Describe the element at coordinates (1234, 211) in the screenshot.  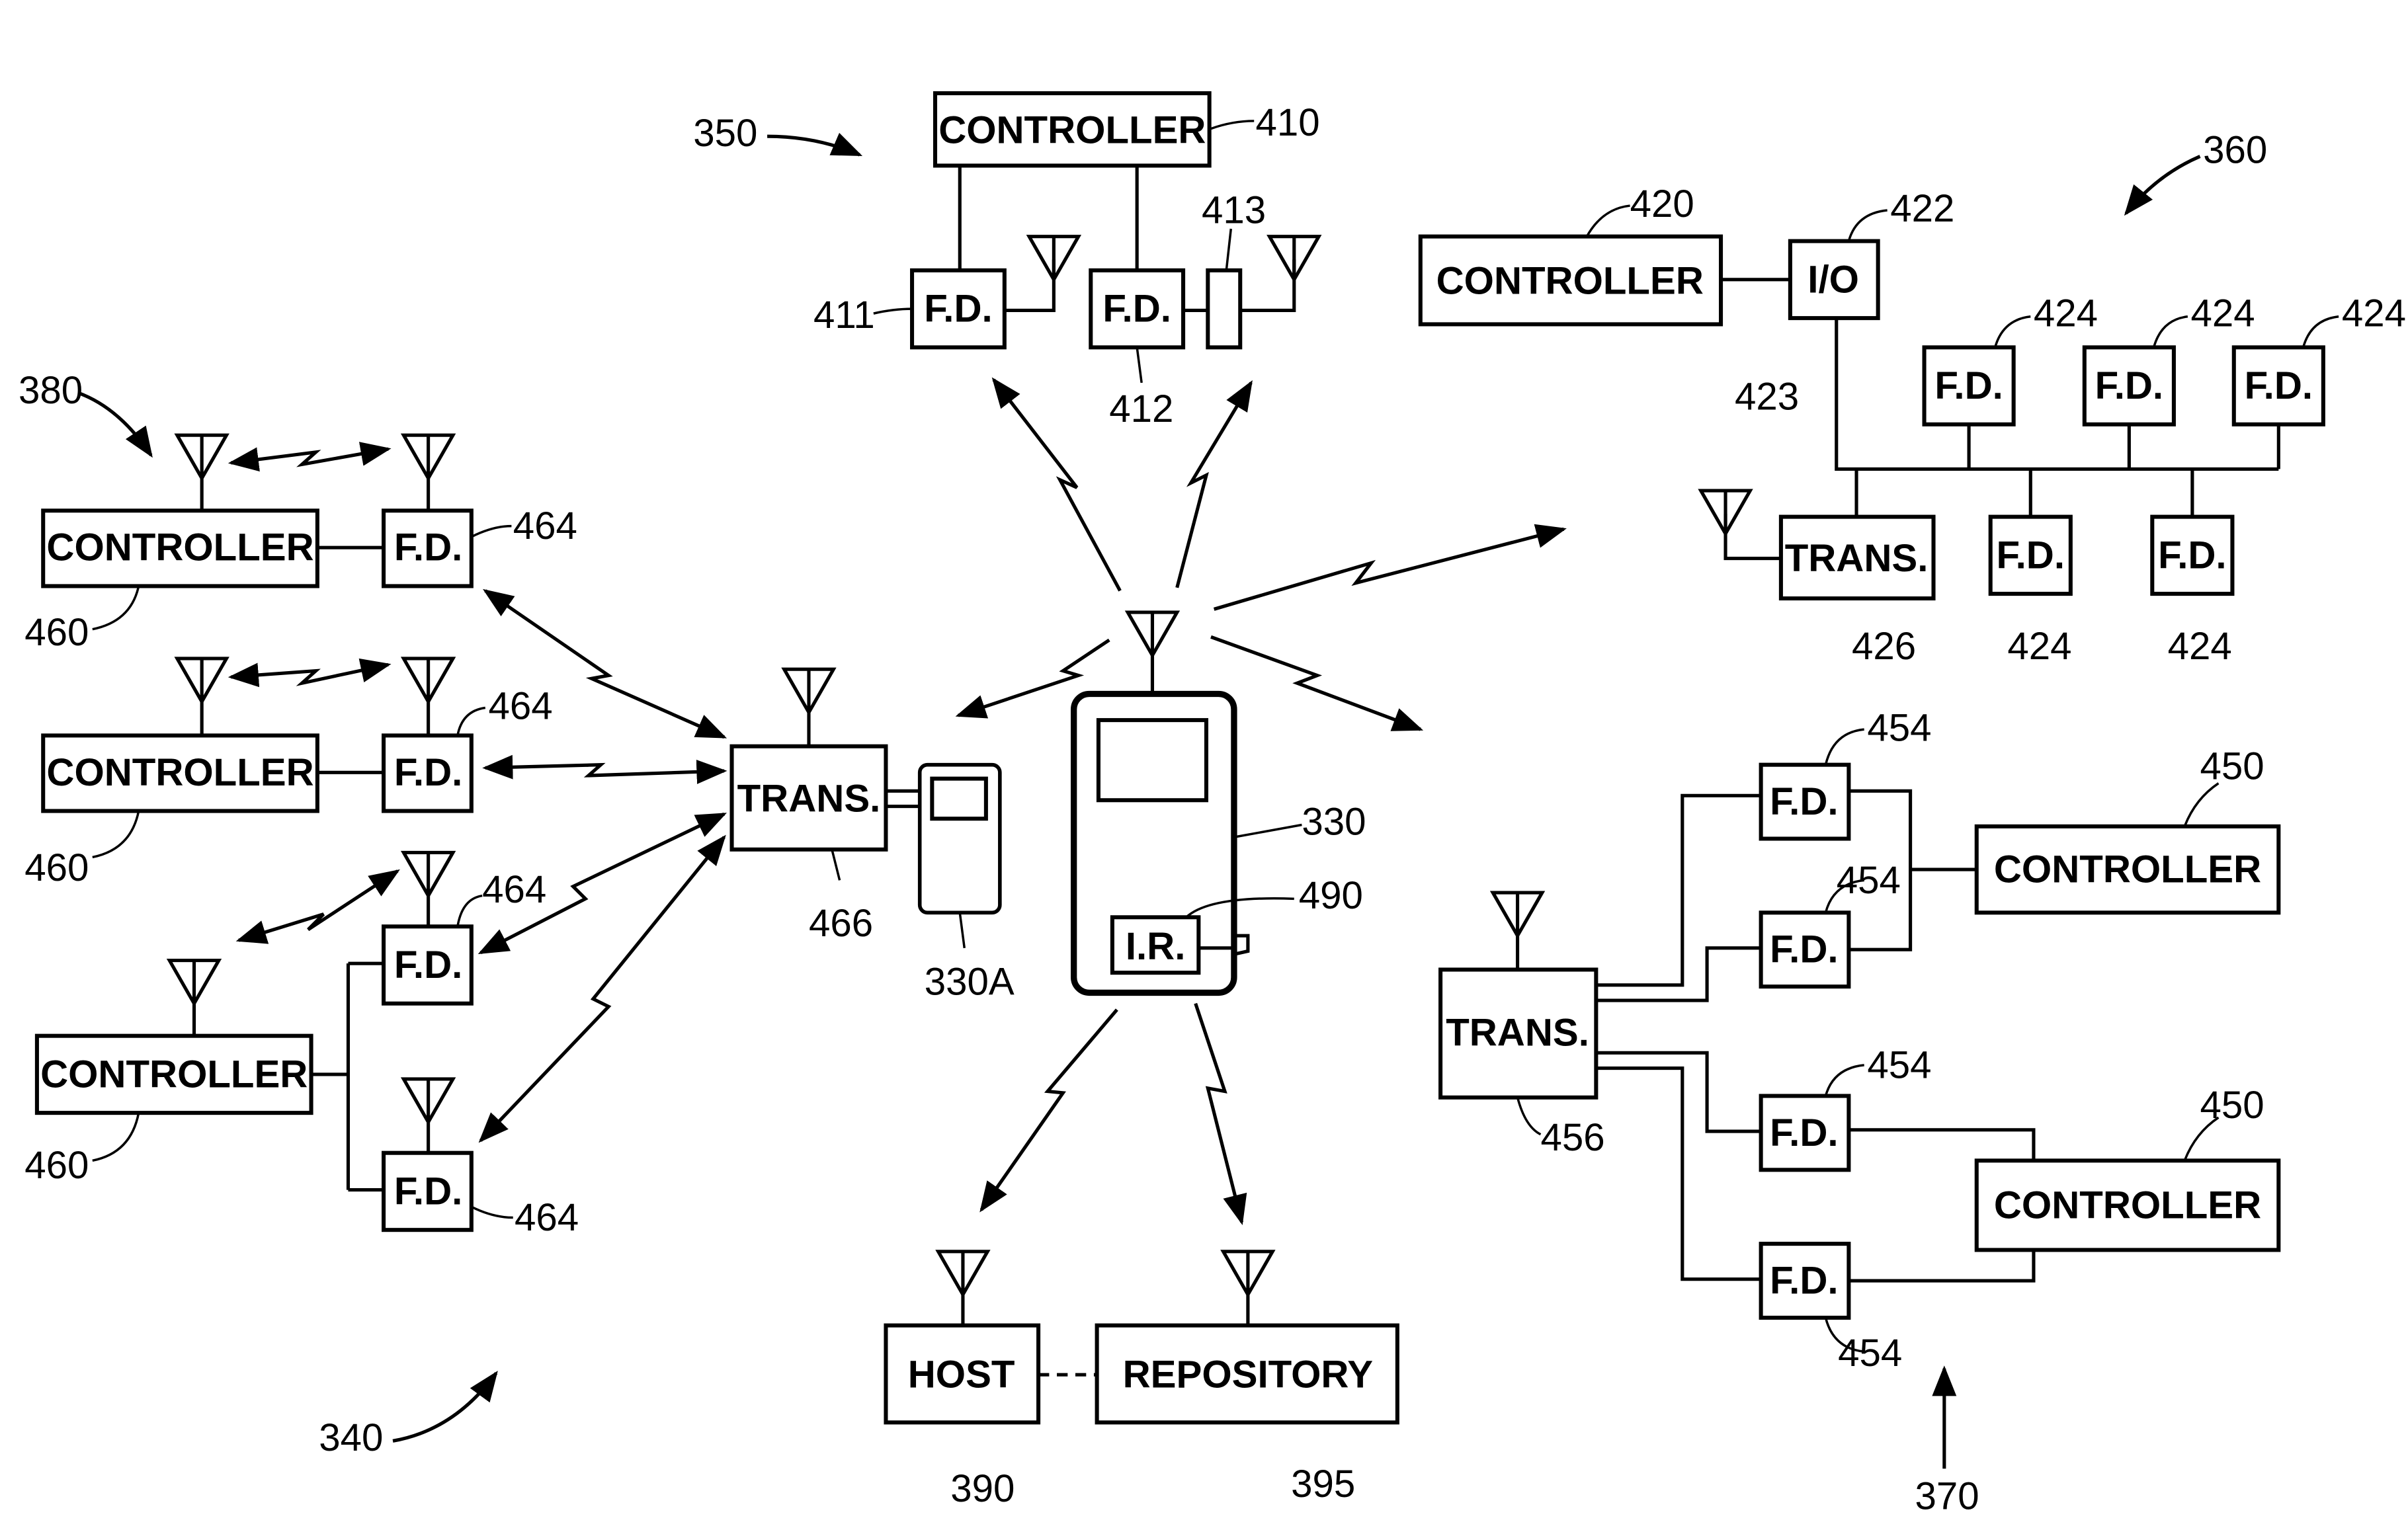
I see `ref-413: 413` at that location.